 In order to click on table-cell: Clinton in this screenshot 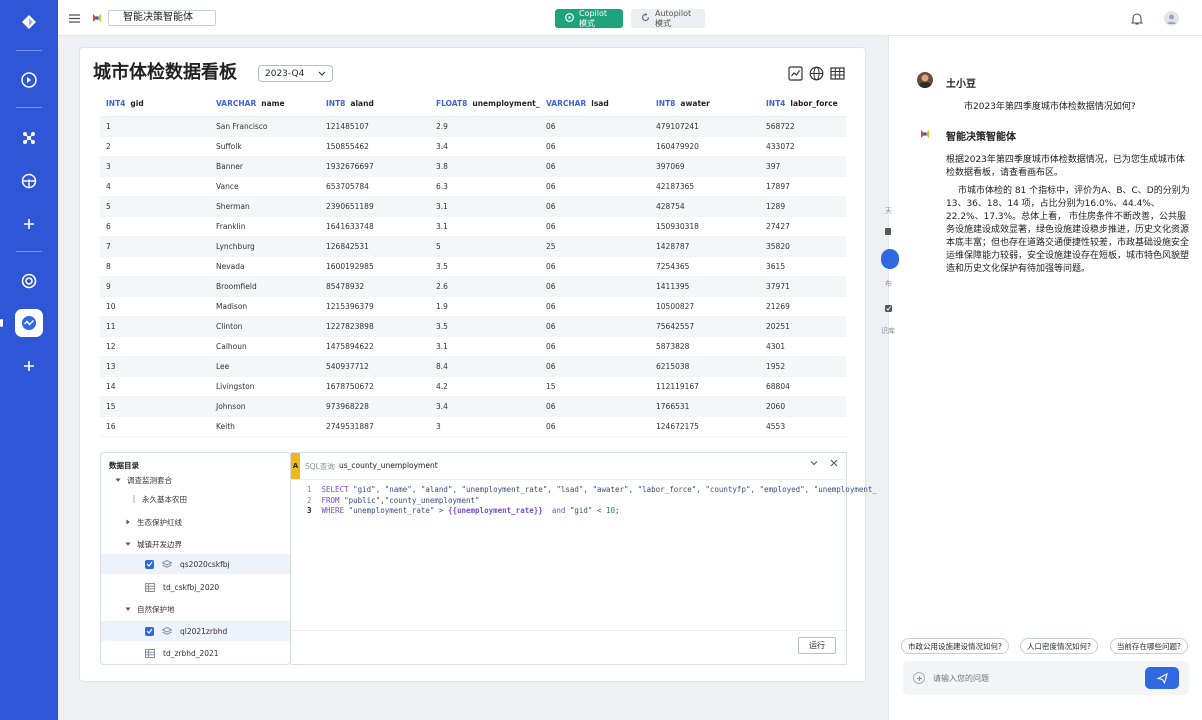, I will do `click(229, 326)`.